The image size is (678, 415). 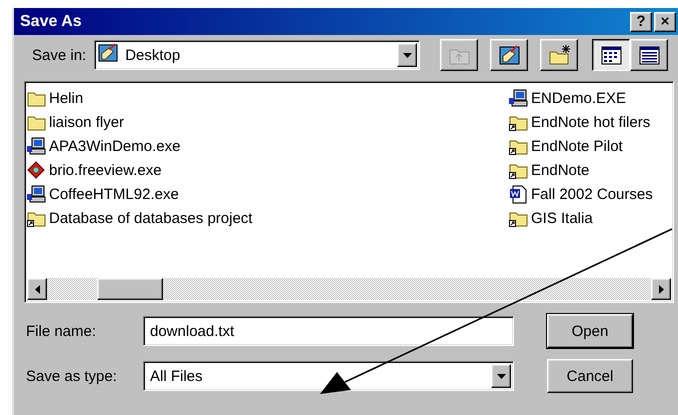 What do you see at coordinates (661, 289) in the screenshot?
I see `scroll-right-icon` at bounding box center [661, 289].